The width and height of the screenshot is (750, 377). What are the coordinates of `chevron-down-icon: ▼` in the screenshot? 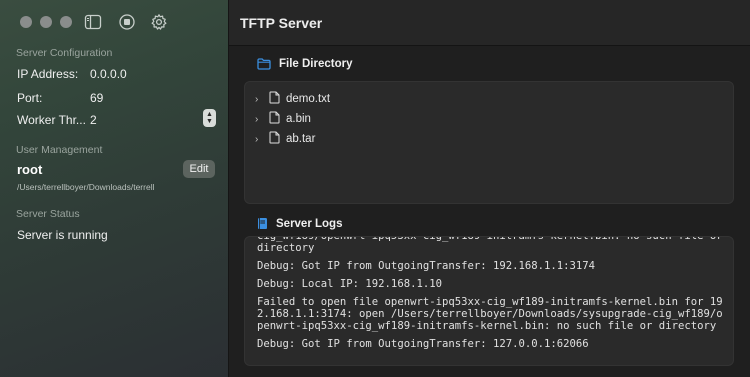 It's located at (209, 121).